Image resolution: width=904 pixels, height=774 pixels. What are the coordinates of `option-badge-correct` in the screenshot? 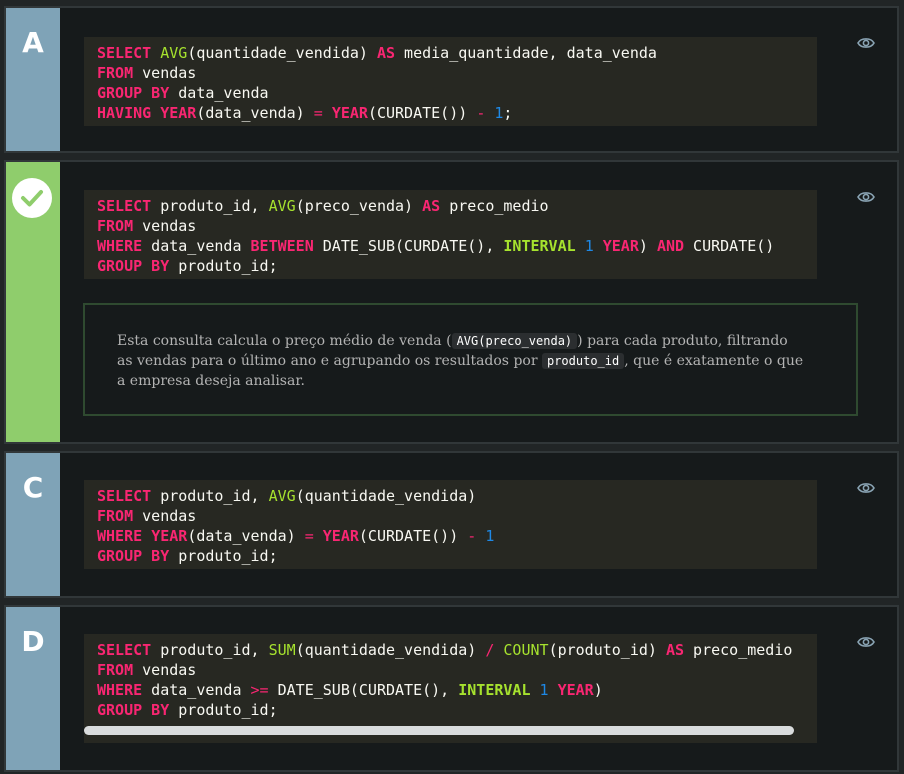 It's located at (33, 302).